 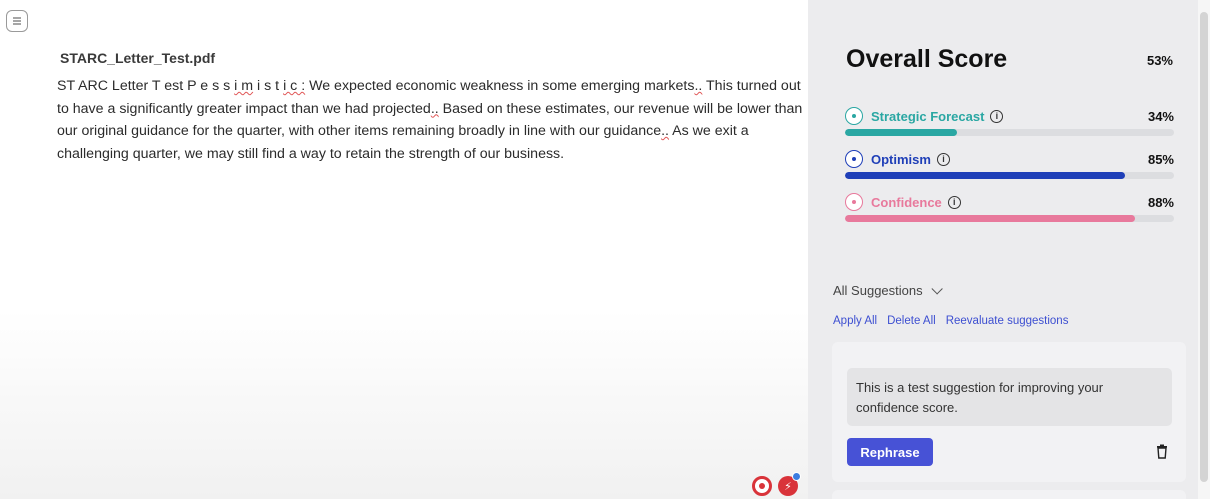 I want to click on menu-toggle-button, so click(x=17, y=21).